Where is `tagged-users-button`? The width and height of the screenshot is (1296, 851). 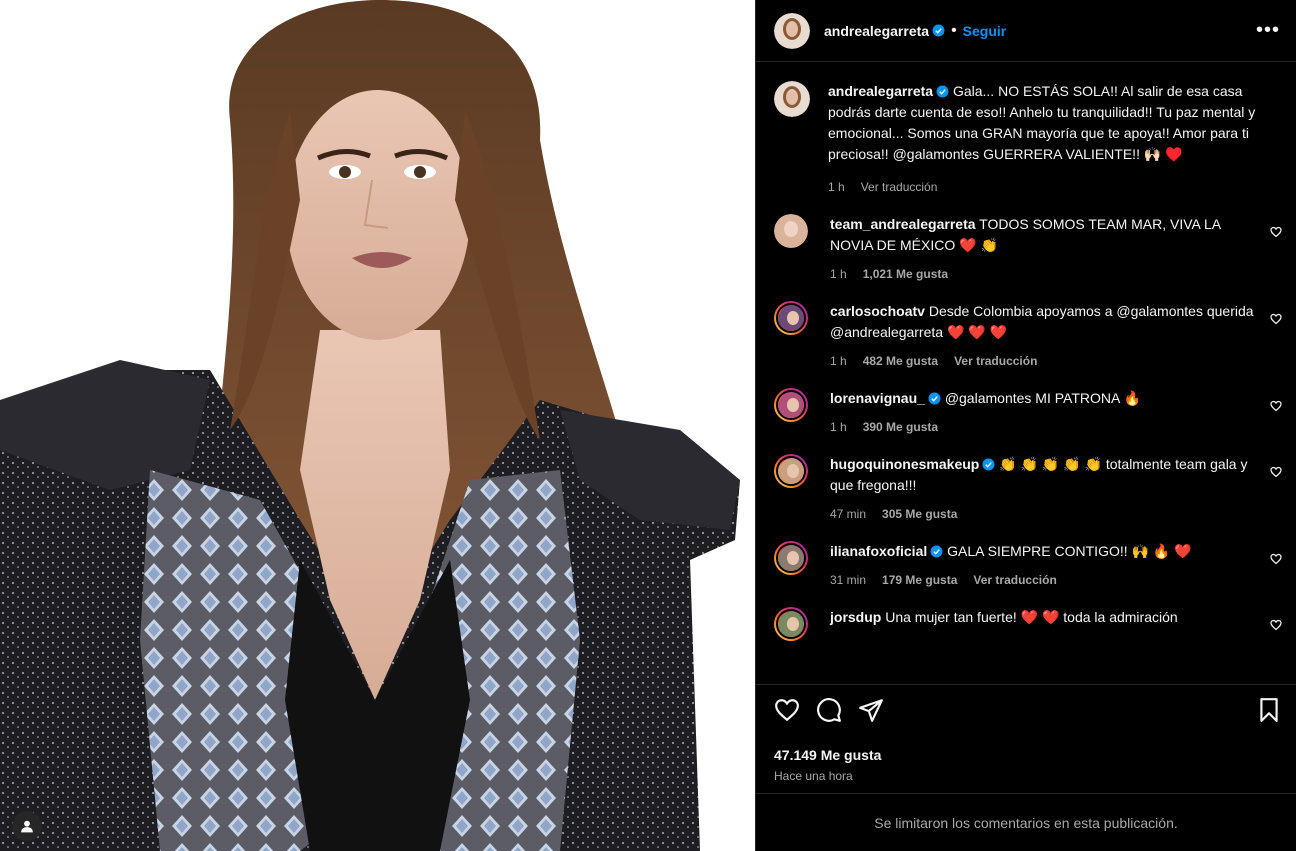 tagged-users-button is located at coordinates (27, 826).